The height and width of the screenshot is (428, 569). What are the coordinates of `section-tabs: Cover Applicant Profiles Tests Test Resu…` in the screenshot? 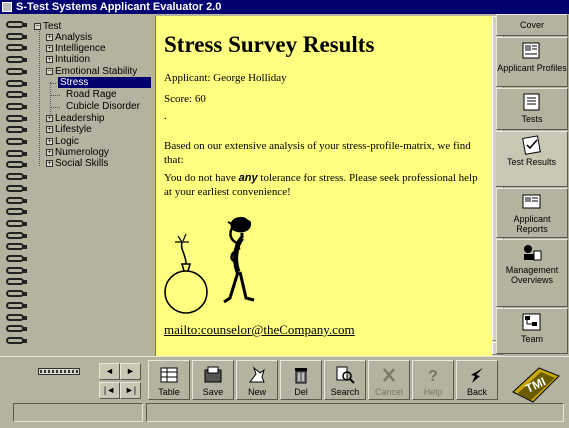 It's located at (532, 185).